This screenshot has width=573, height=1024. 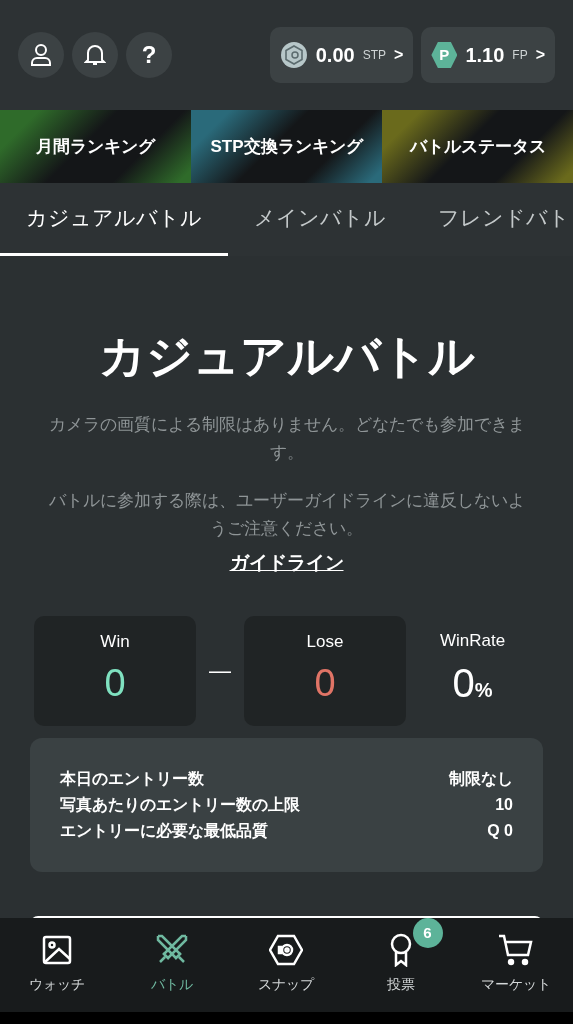 I want to click on lens-icon, so click(x=286, y=950).